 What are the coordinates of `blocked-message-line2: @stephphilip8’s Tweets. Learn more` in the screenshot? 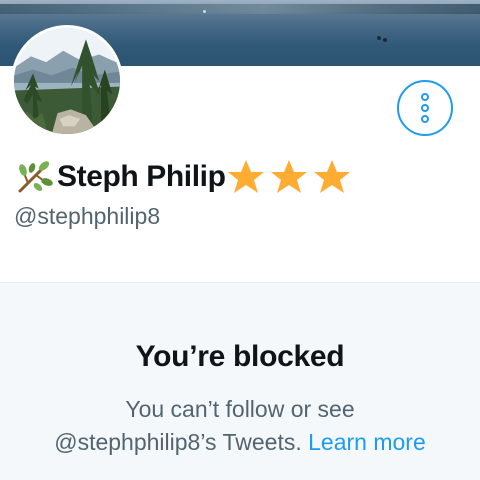 It's located at (240, 442).